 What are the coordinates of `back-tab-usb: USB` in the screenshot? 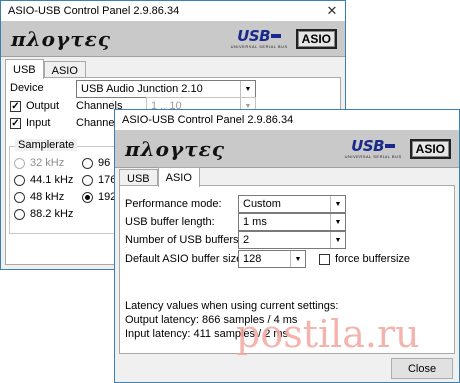 It's located at (24, 69).